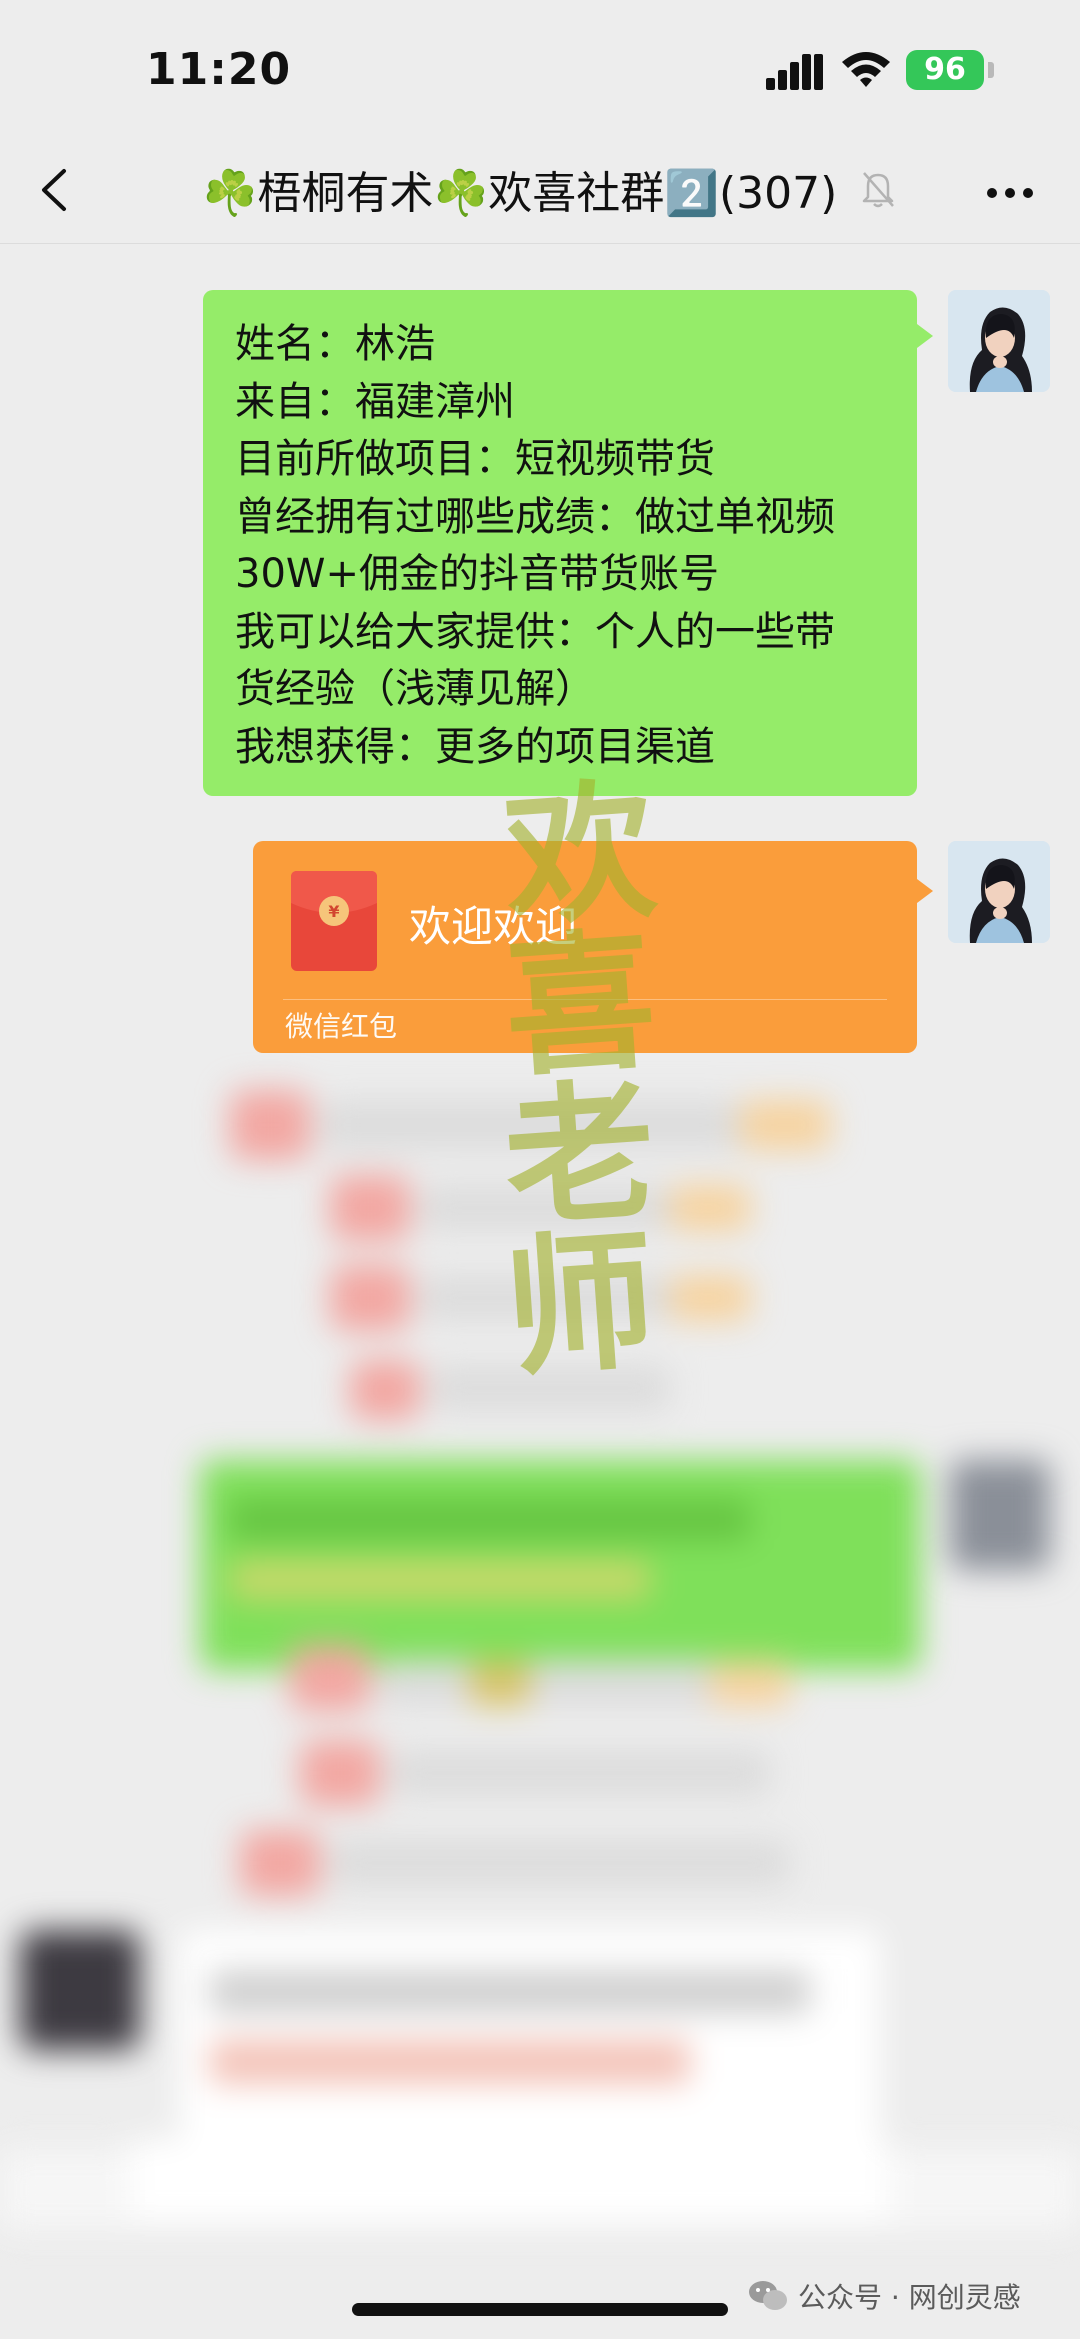 This screenshot has width=1080, height=2339. I want to click on watermark-text: 欢 喜 老 师, so click(580, 1080).